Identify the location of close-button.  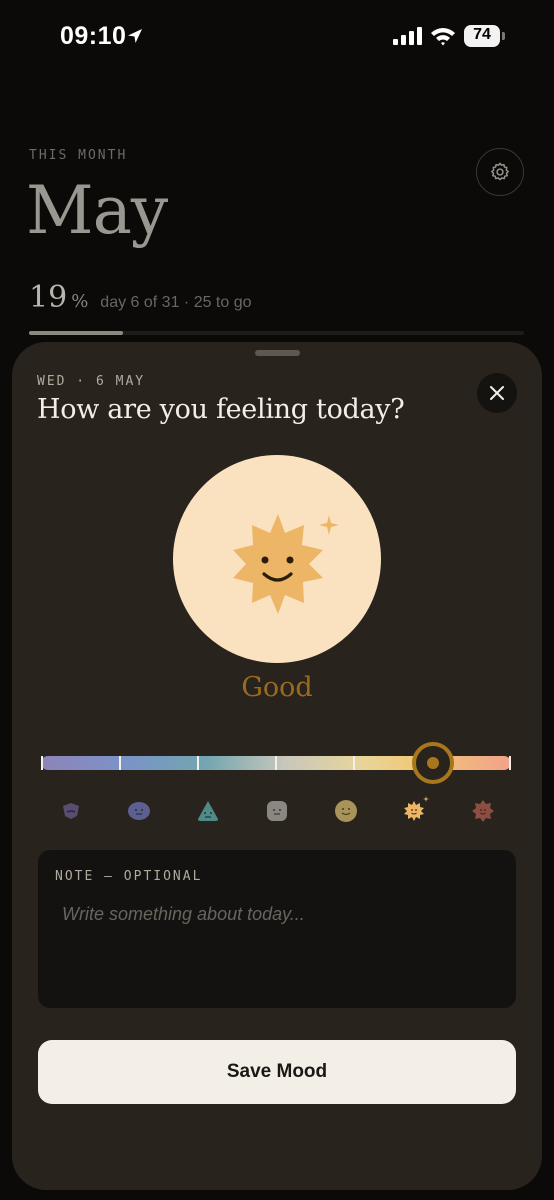
(497, 393).